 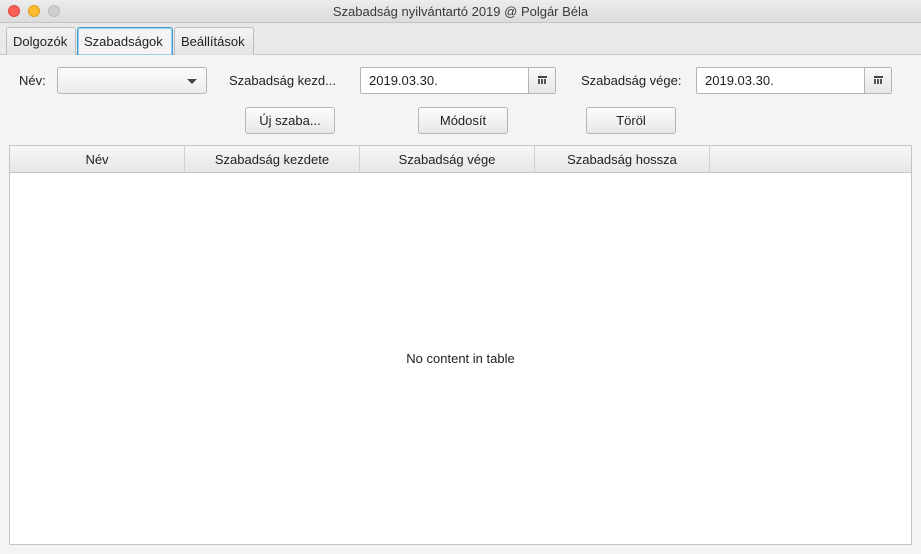 I want to click on column-header-nev: Név, so click(x=97, y=159).